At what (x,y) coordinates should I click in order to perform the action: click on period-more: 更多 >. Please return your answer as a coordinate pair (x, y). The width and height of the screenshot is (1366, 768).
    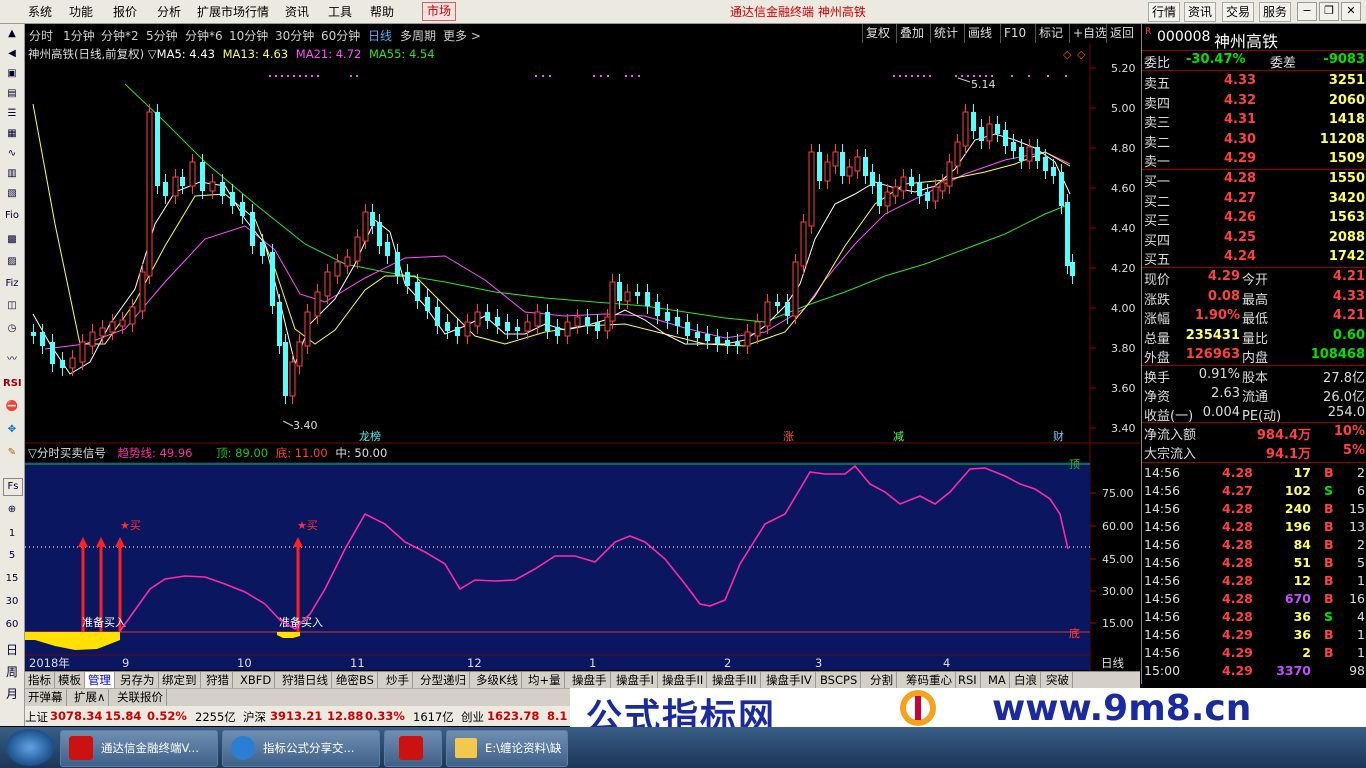
    Looking at the image, I should click on (462, 35).